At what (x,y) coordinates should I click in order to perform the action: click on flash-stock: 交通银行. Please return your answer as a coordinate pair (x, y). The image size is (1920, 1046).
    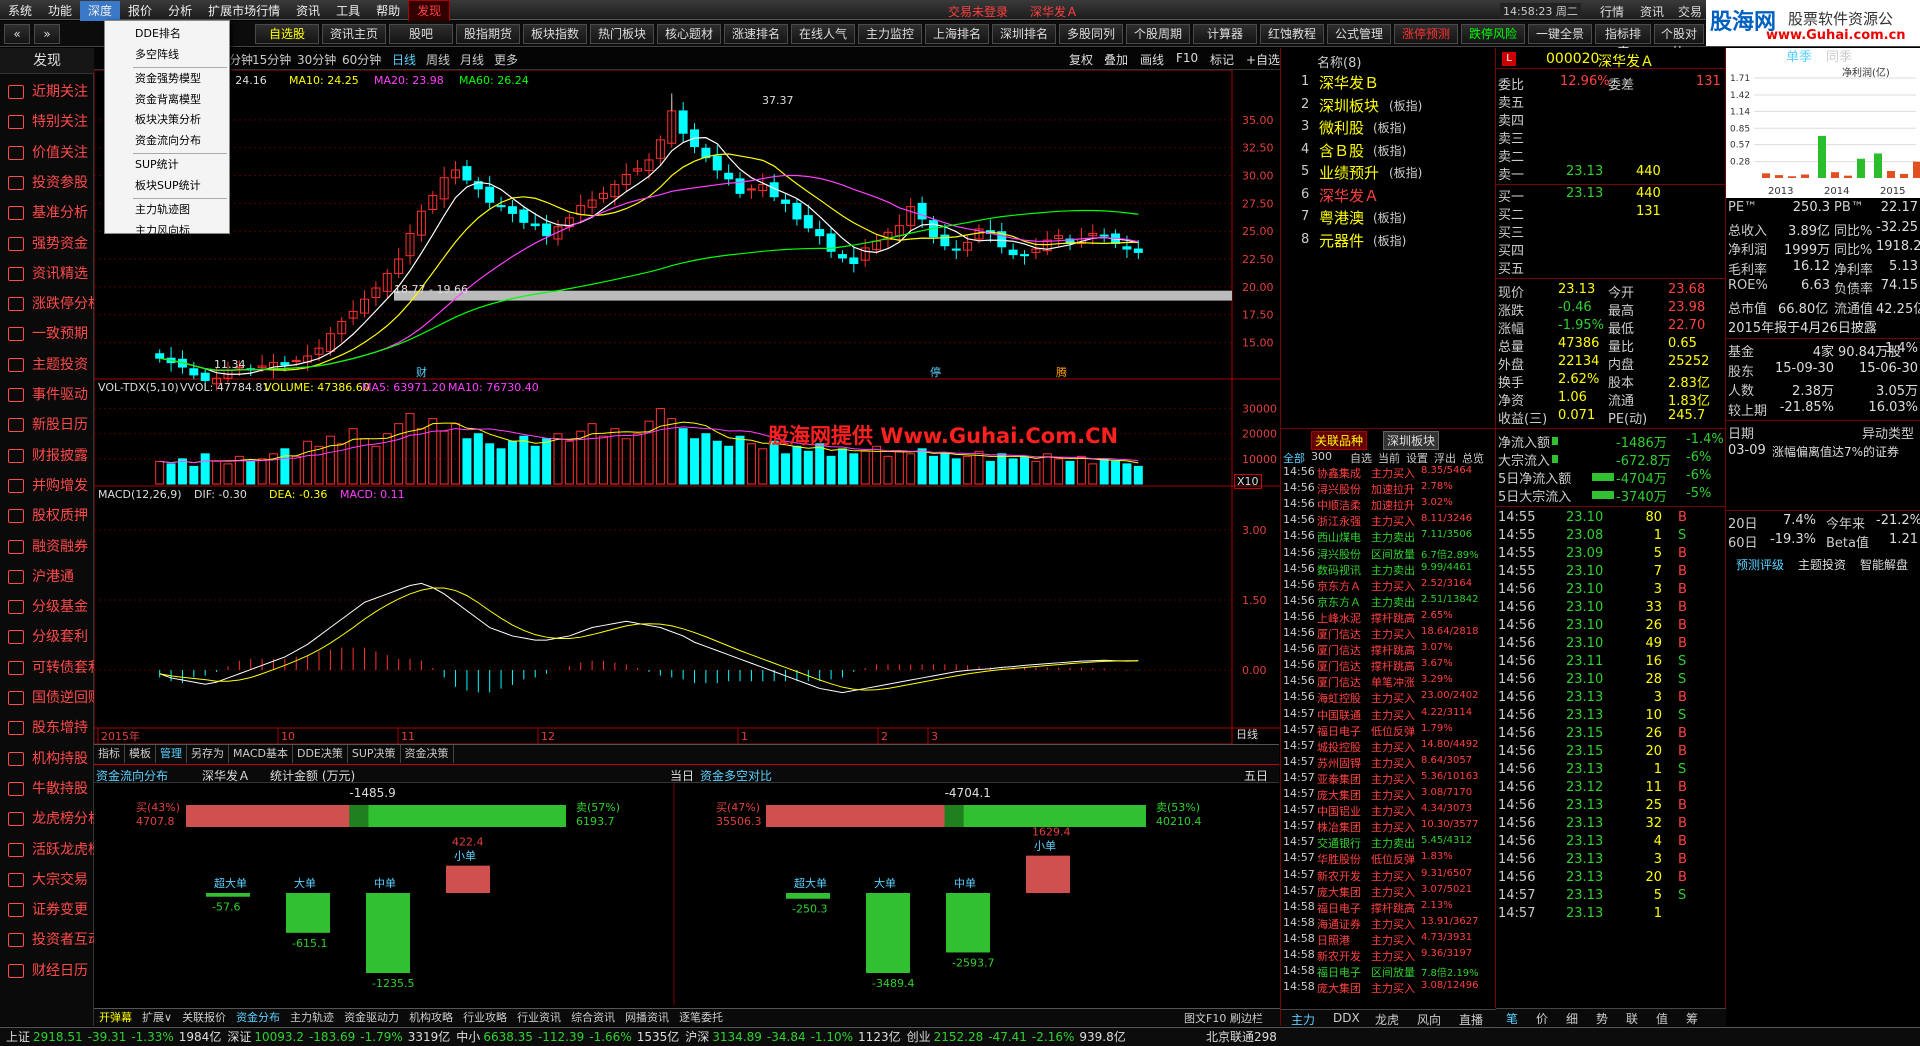
    Looking at the image, I should click on (1339, 843).